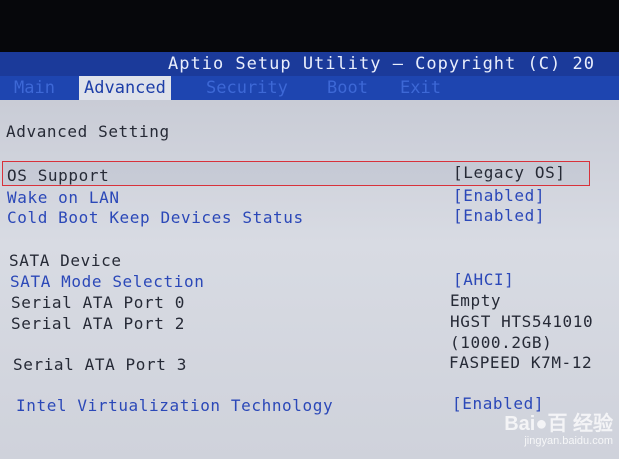 Image resolution: width=619 pixels, height=459 pixels. What do you see at coordinates (309, 88) in the screenshot?
I see `tab-bar: Main Advanced Security Boot Exit` at bounding box center [309, 88].